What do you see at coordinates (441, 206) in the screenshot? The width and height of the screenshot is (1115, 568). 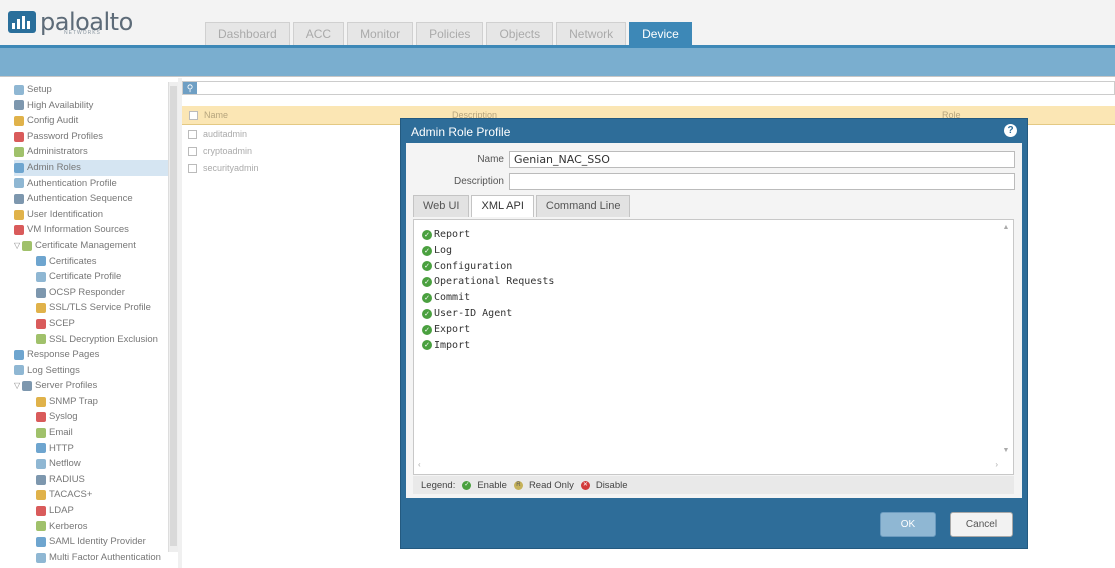 I see `tab-web-ui: Web UI` at bounding box center [441, 206].